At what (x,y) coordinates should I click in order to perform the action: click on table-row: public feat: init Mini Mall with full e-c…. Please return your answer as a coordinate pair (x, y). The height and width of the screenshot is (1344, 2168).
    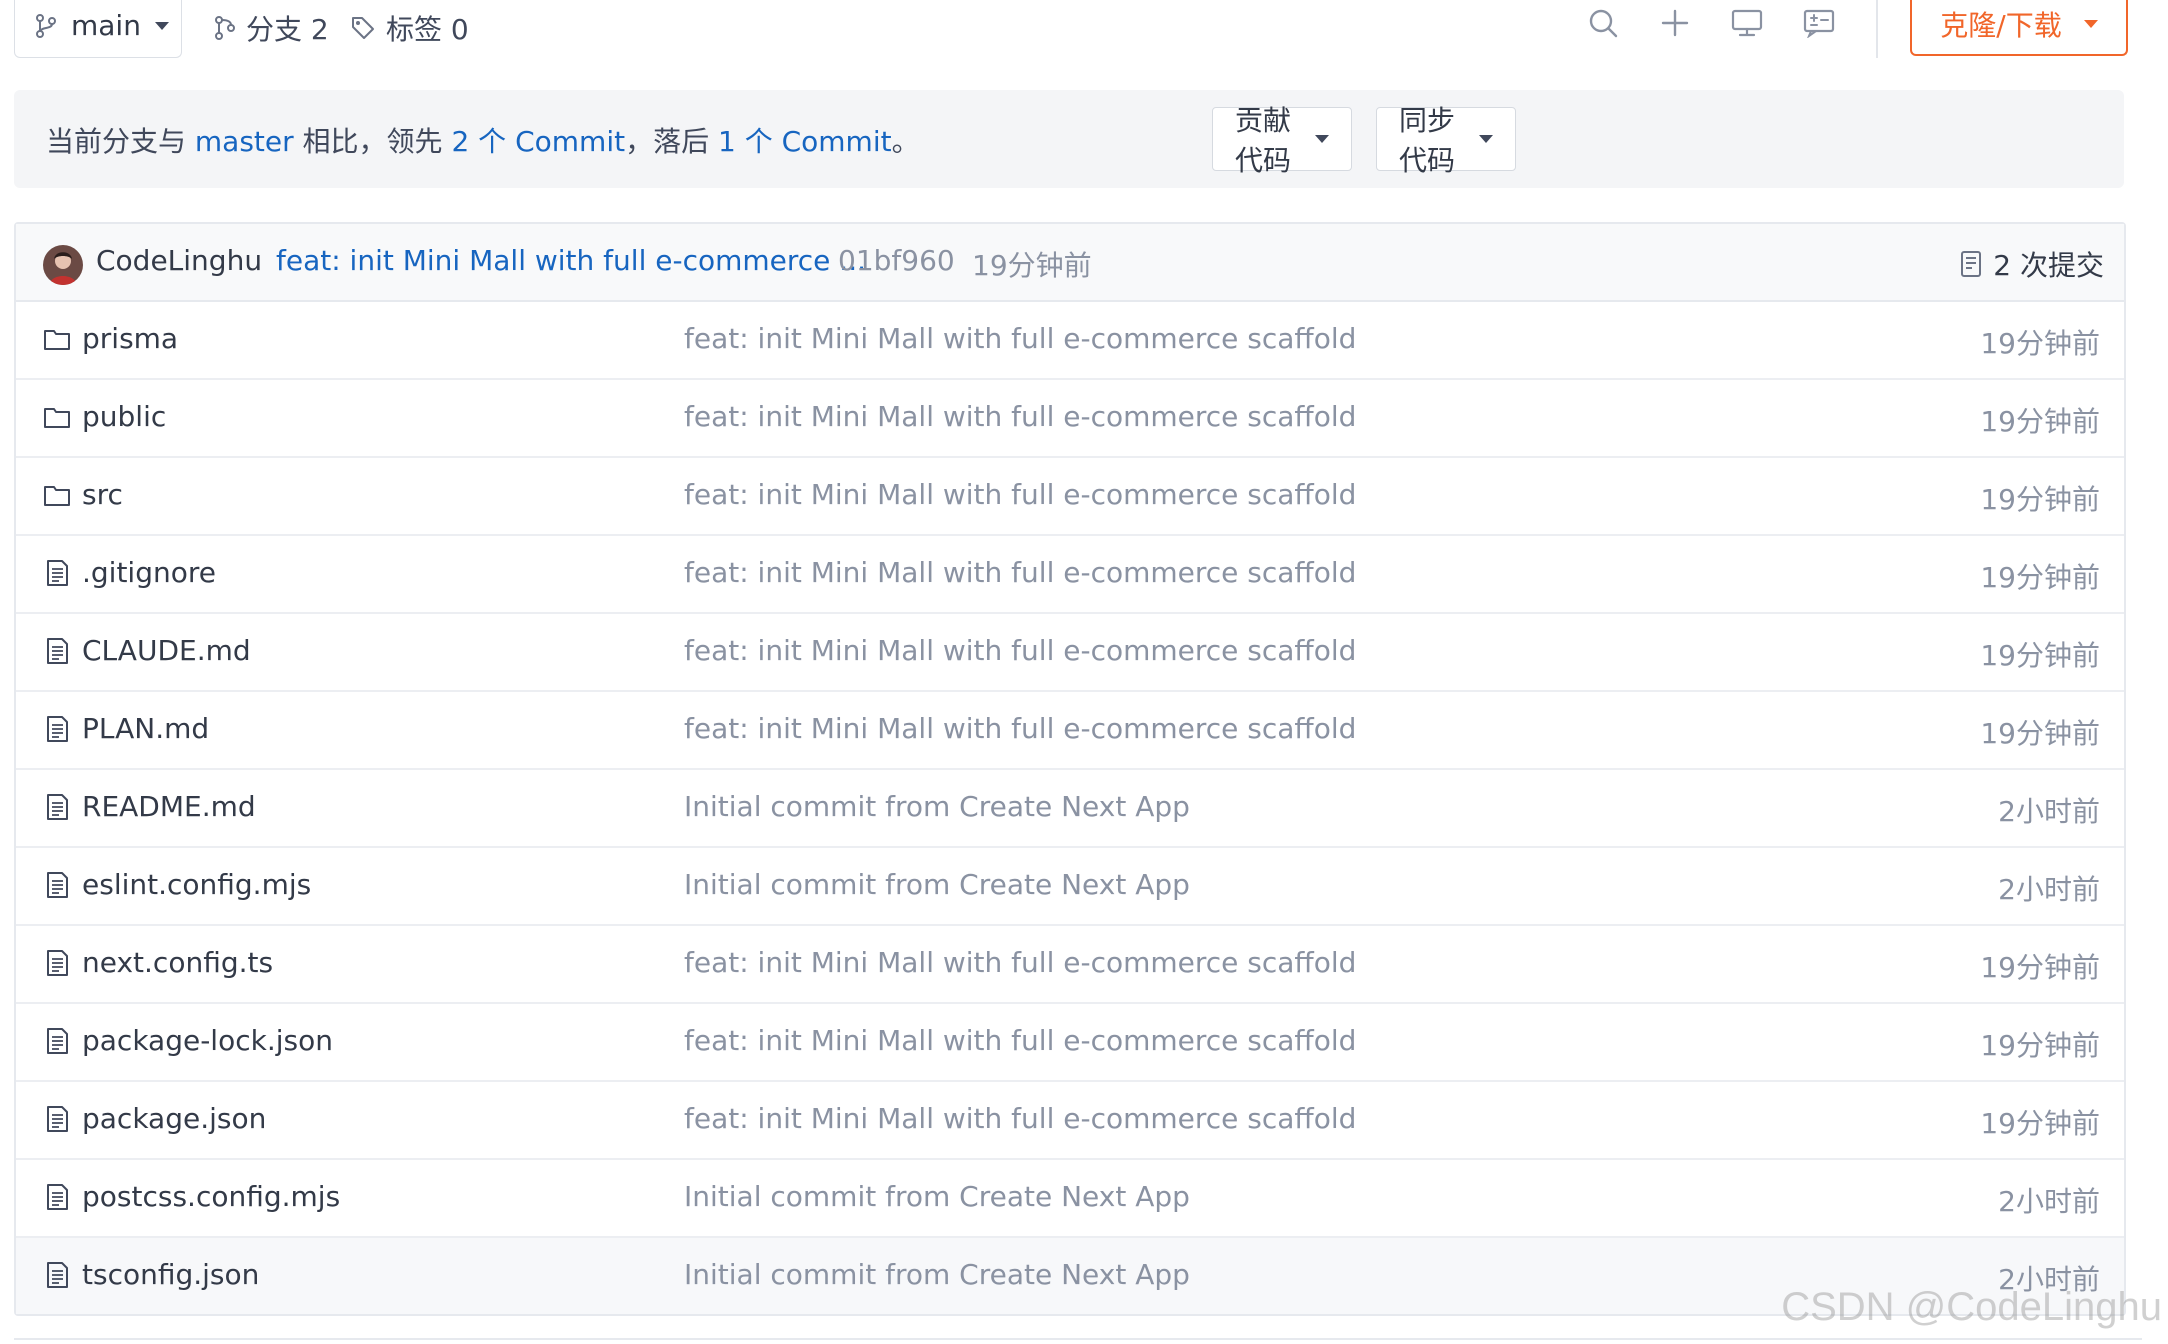
    Looking at the image, I should click on (1070, 419).